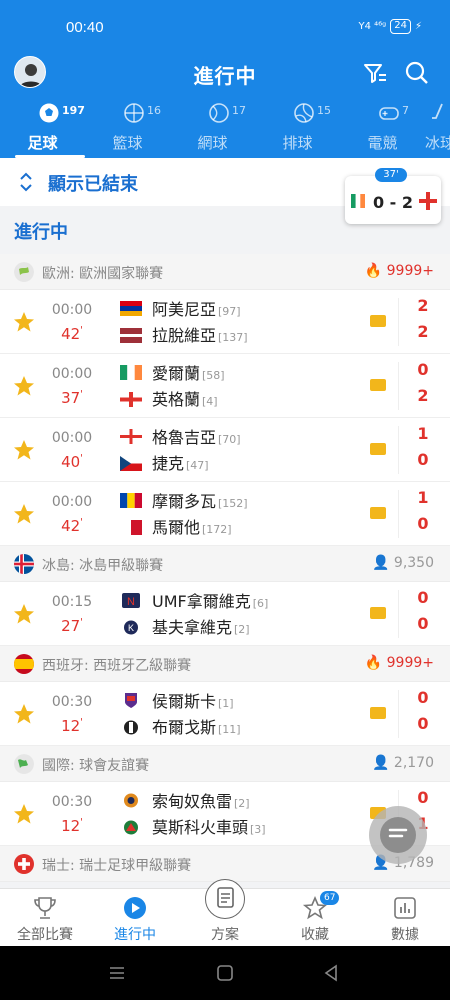 This screenshot has width=450, height=1000. I want to click on georgia-flag-icon, so click(131, 436).